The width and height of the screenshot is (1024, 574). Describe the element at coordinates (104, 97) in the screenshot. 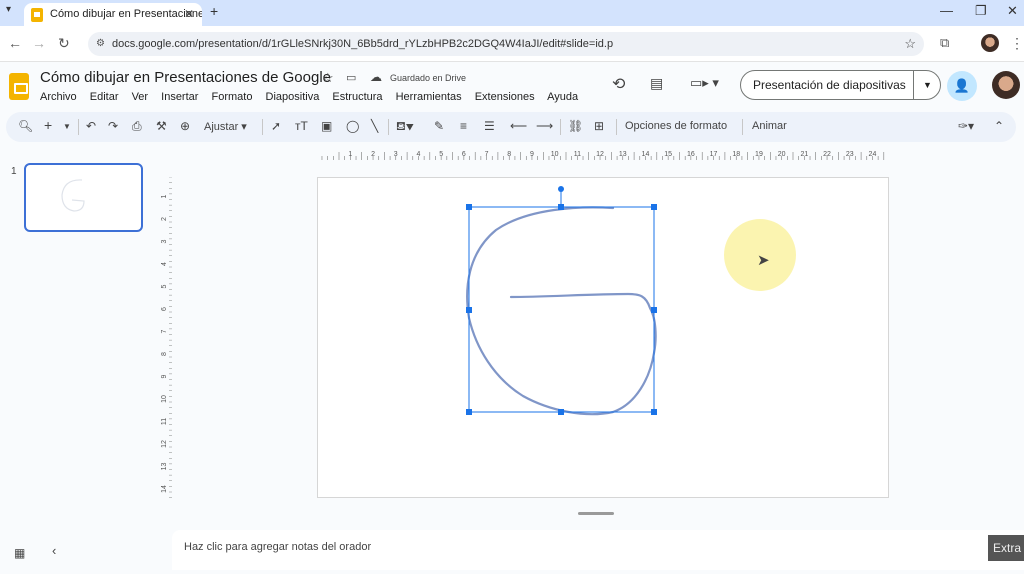

I see `menu-editar: Editar` at that location.